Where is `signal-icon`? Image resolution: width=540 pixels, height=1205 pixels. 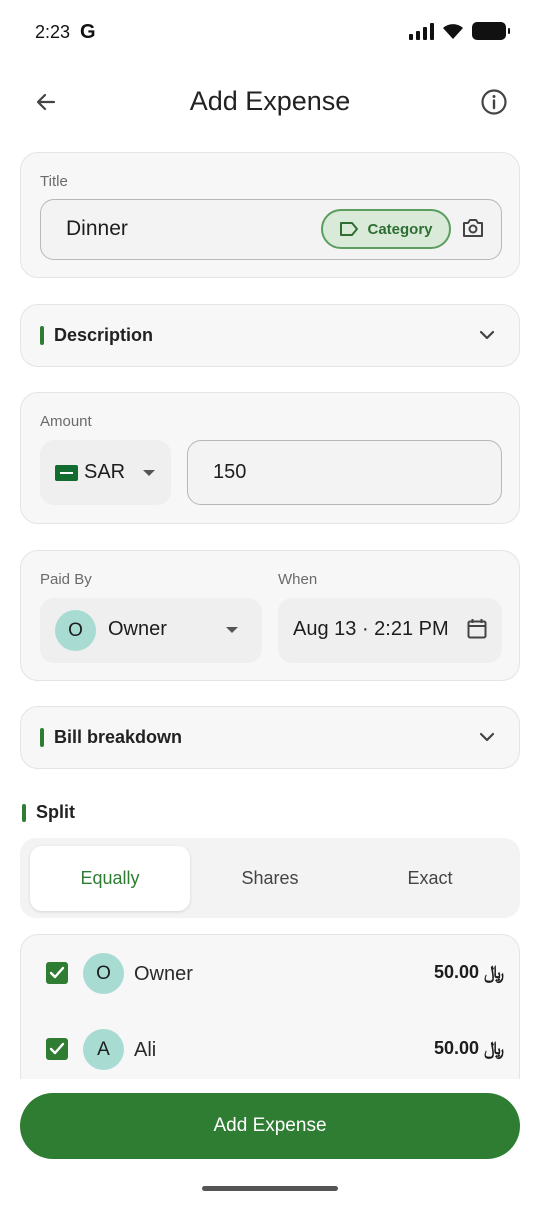 signal-icon is located at coordinates (421, 31).